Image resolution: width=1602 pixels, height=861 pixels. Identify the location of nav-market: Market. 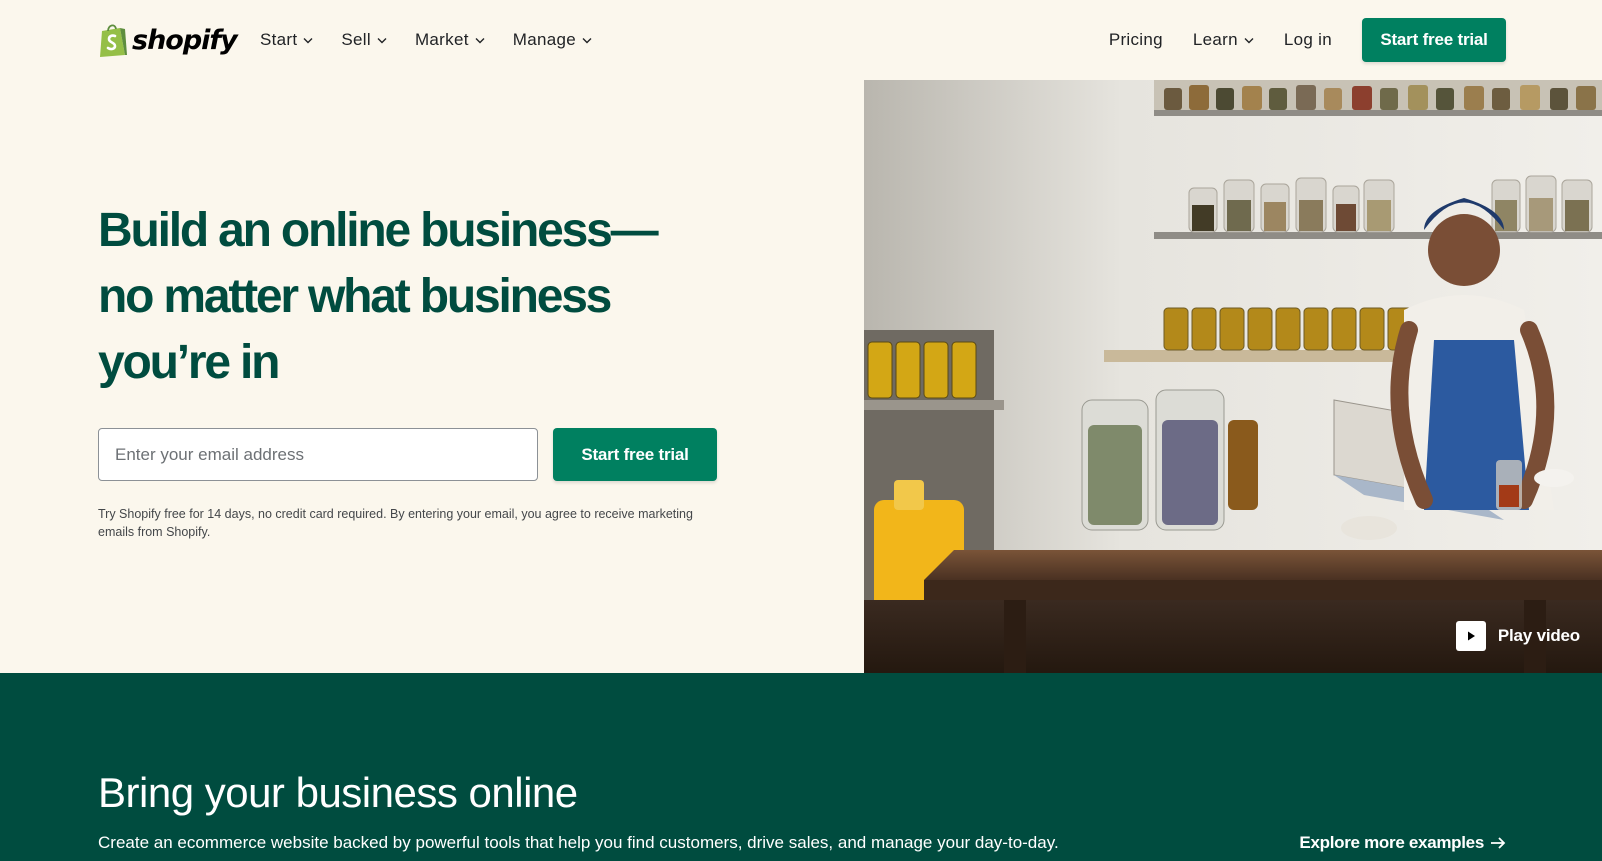
(450, 40).